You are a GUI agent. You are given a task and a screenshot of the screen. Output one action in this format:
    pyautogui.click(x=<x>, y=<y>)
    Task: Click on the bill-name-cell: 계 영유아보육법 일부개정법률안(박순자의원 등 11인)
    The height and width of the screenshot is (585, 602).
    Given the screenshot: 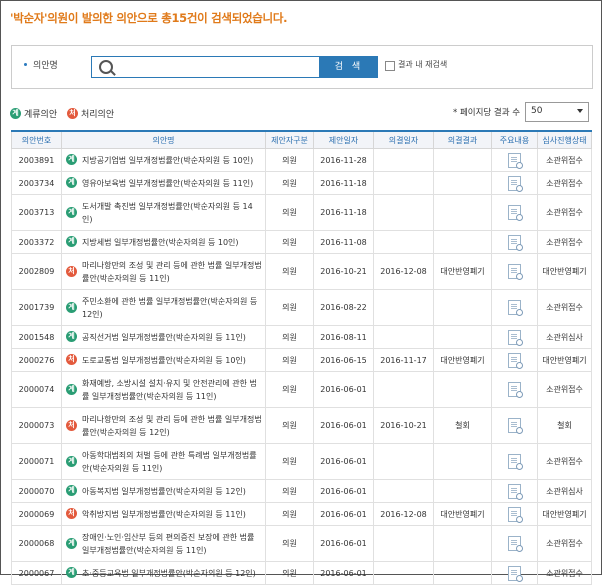 What is the action you would take?
    pyautogui.click(x=163, y=183)
    